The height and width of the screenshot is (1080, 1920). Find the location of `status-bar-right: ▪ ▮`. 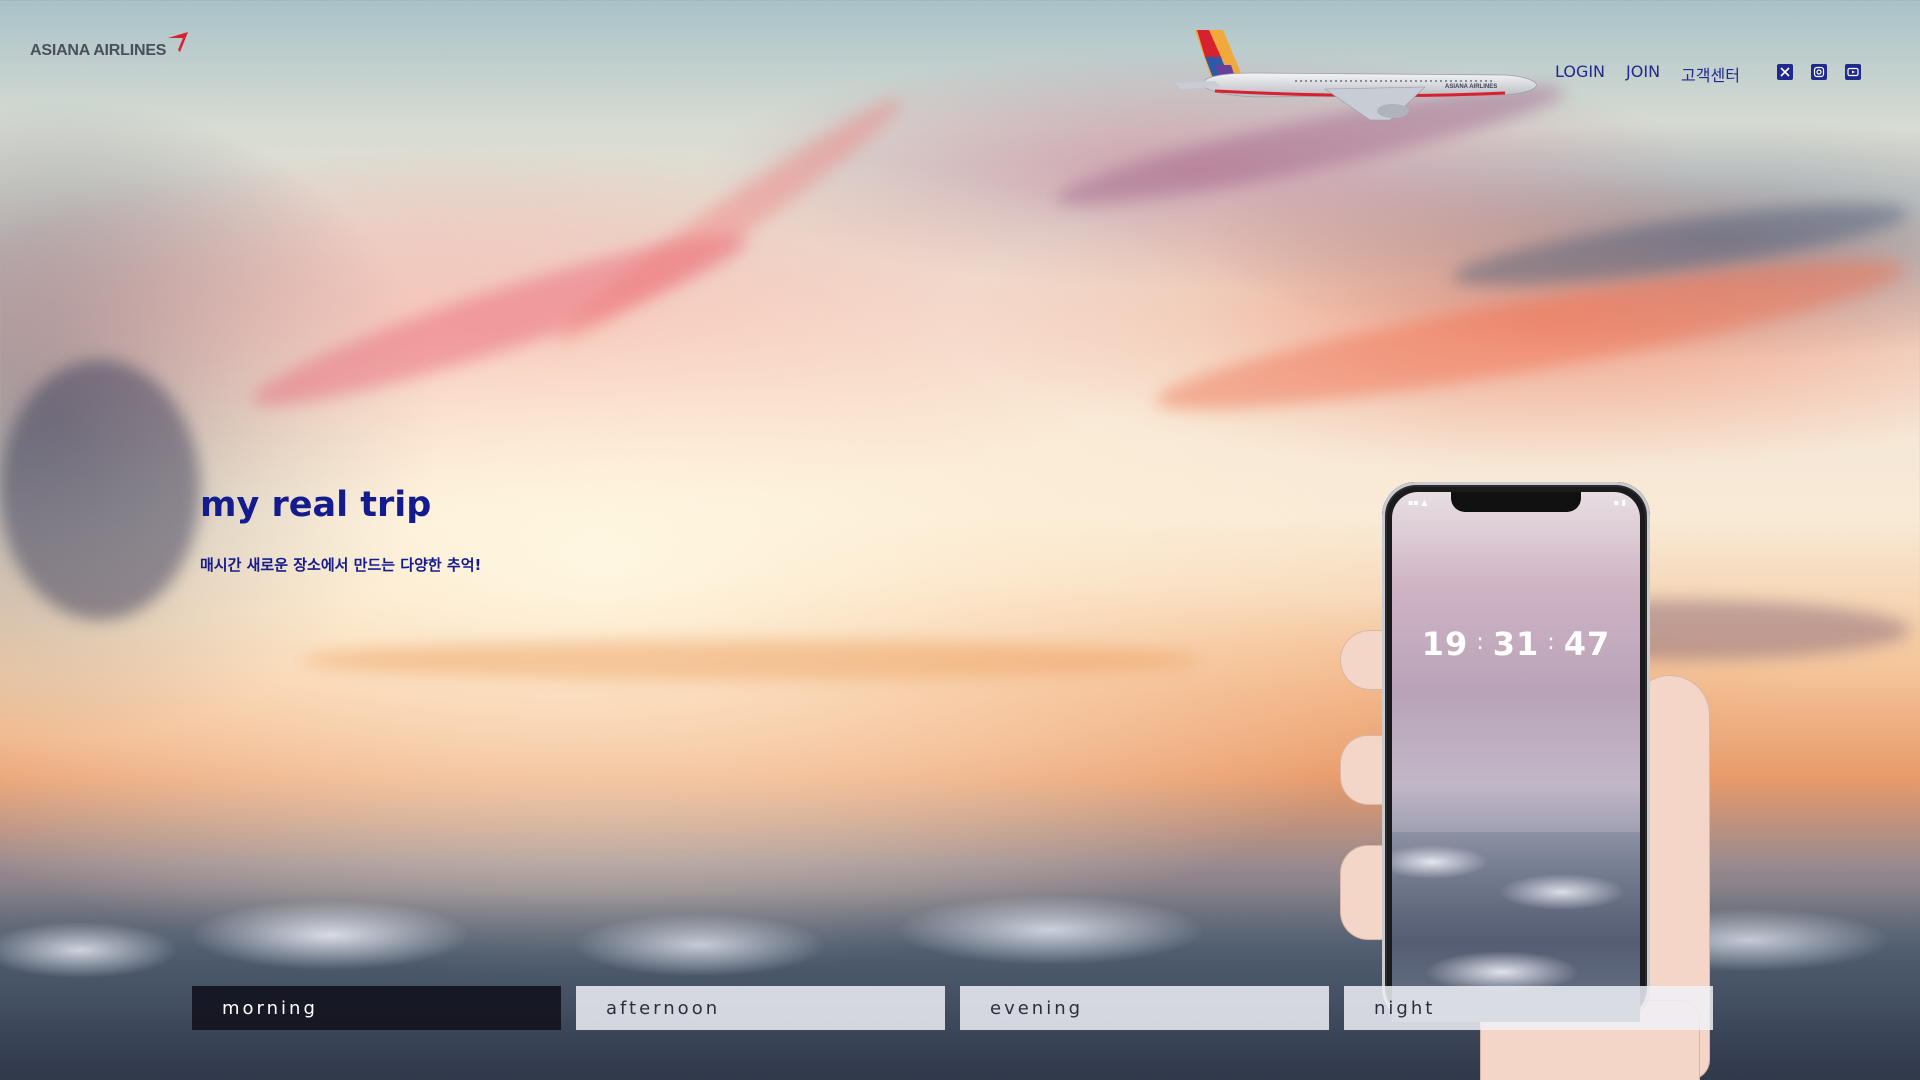

status-bar-right: ▪ ▮ is located at coordinates (1619, 502).